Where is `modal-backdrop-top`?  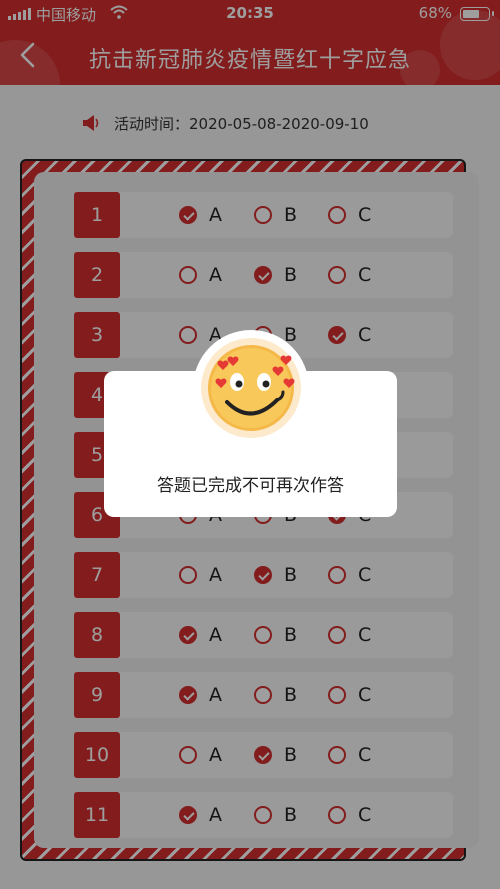
modal-backdrop-top is located at coordinates (250, 42).